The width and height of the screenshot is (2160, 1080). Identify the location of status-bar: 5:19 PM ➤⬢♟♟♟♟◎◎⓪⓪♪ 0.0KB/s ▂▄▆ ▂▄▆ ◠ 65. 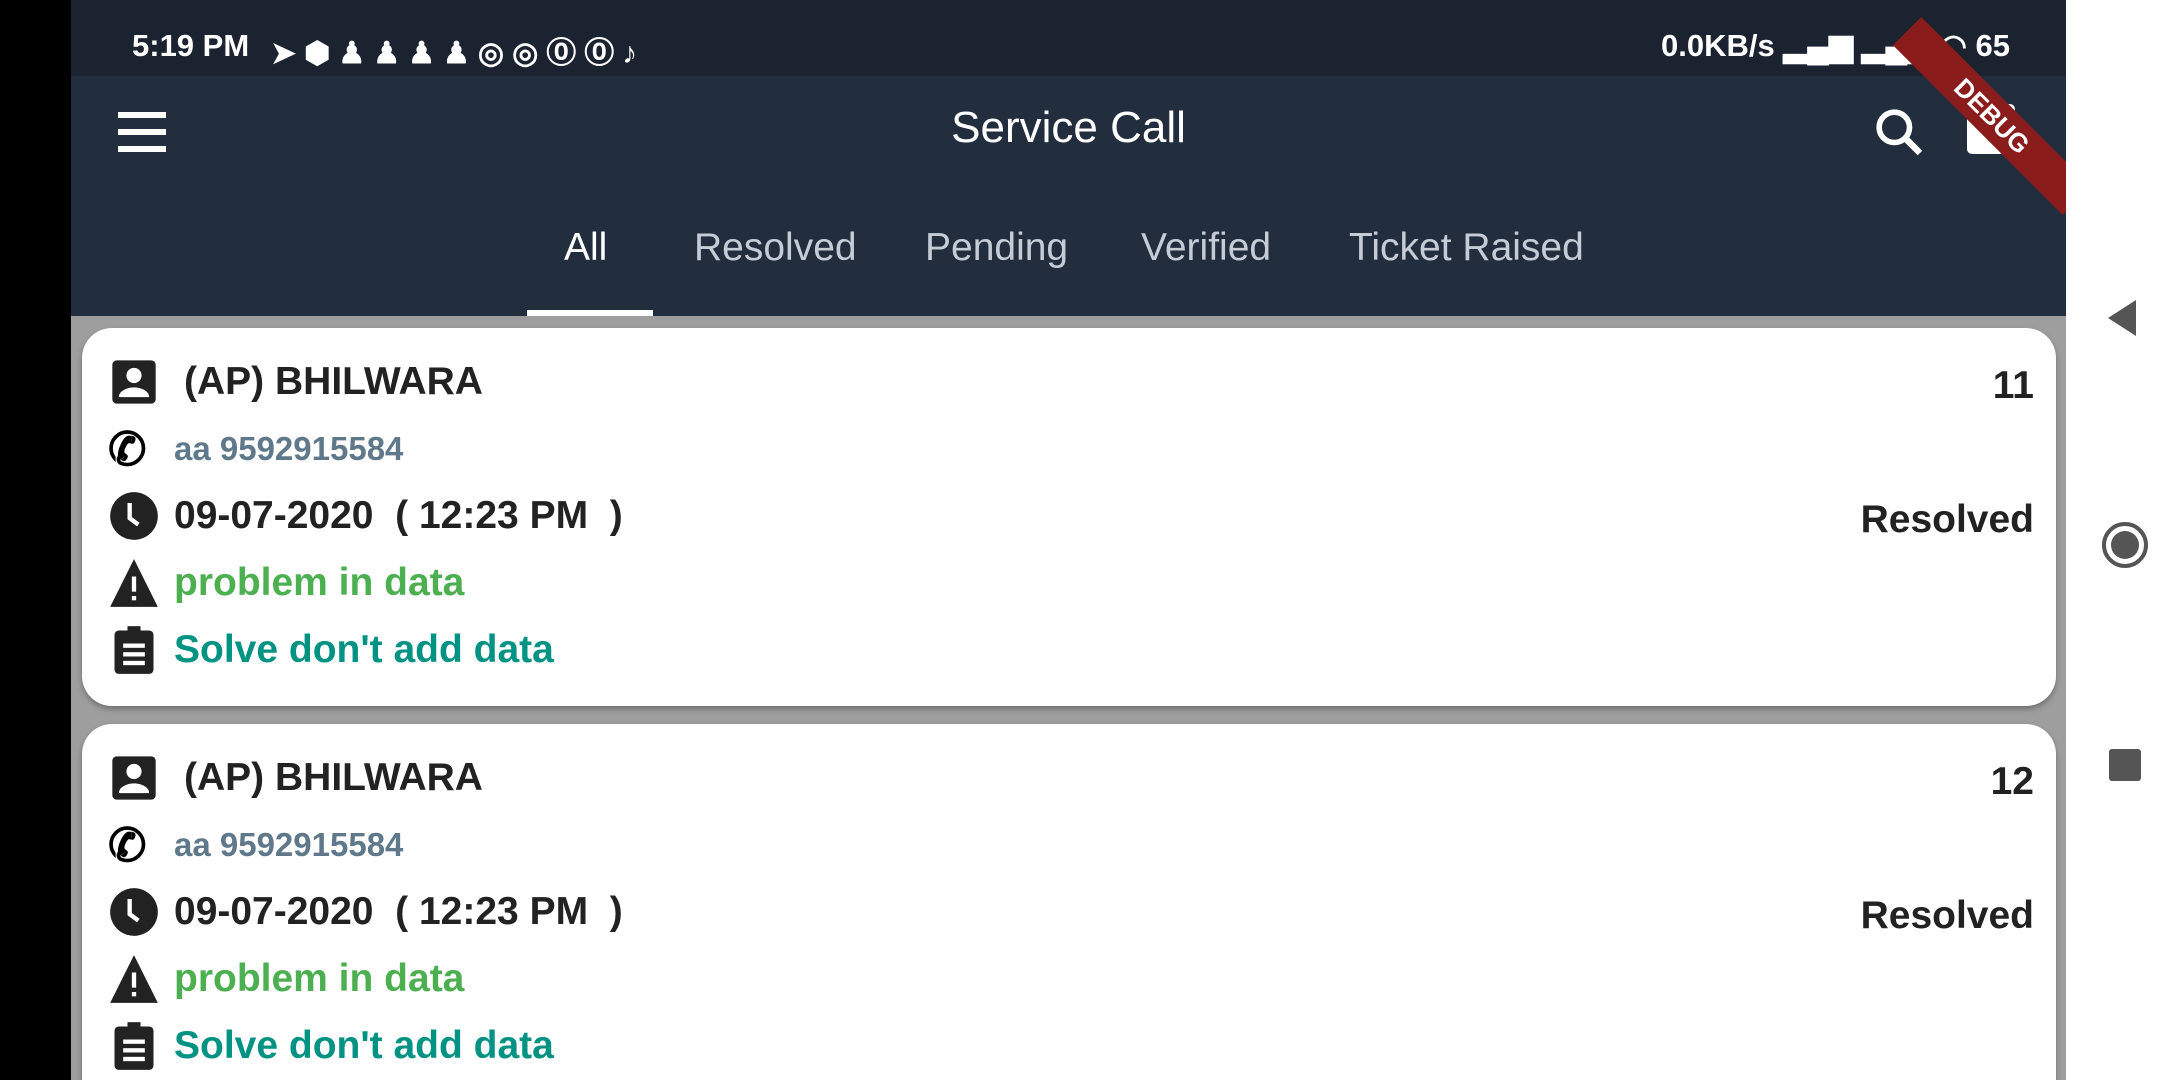
(1068, 38).